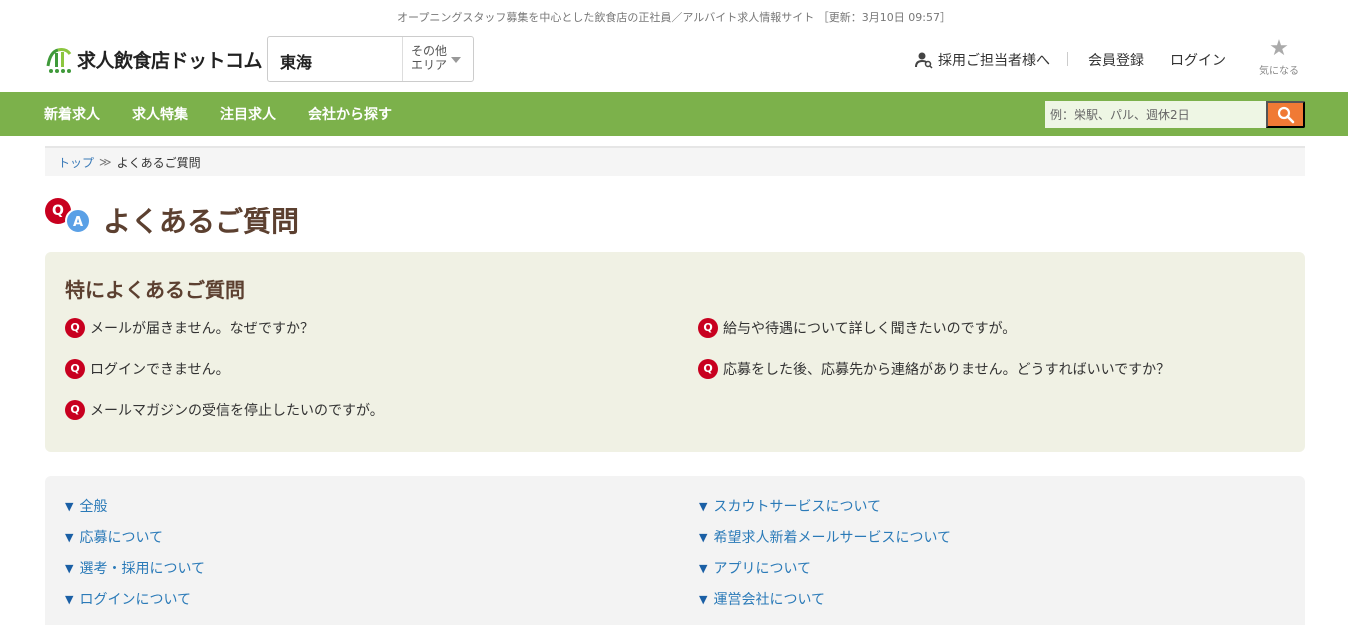 This screenshot has height=625, width=1348. What do you see at coordinates (142, 569) in the screenshot?
I see `category-label: 選考・採用について` at bounding box center [142, 569].